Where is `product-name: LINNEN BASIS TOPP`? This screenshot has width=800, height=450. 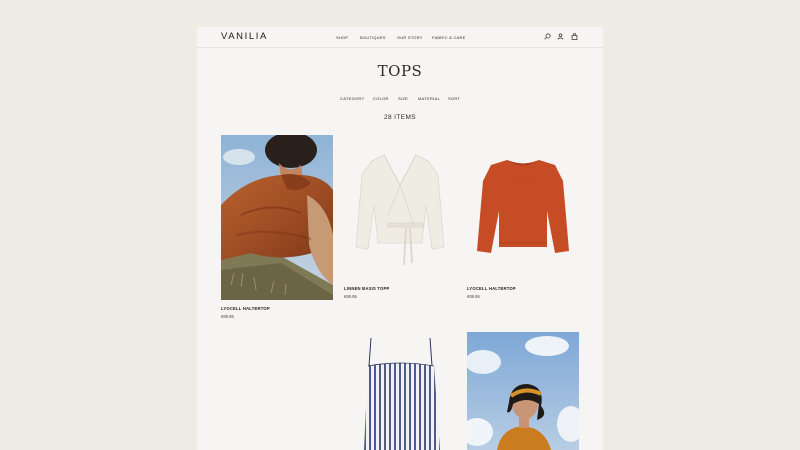
product-name: LINNEN BASIS TOPP is located at coordinates (366, 288).